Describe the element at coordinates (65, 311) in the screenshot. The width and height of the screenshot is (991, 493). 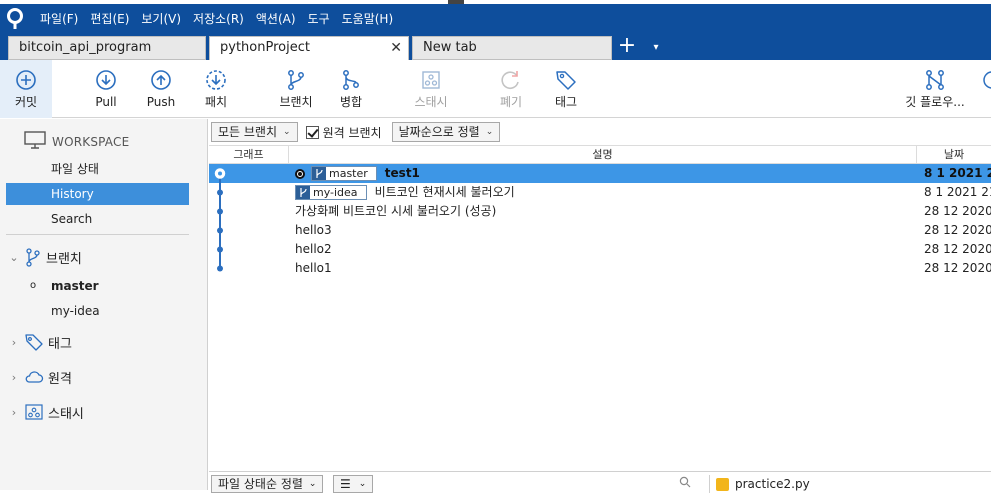
I see `sidebar-branch-my-idea: my-idea` at that location.